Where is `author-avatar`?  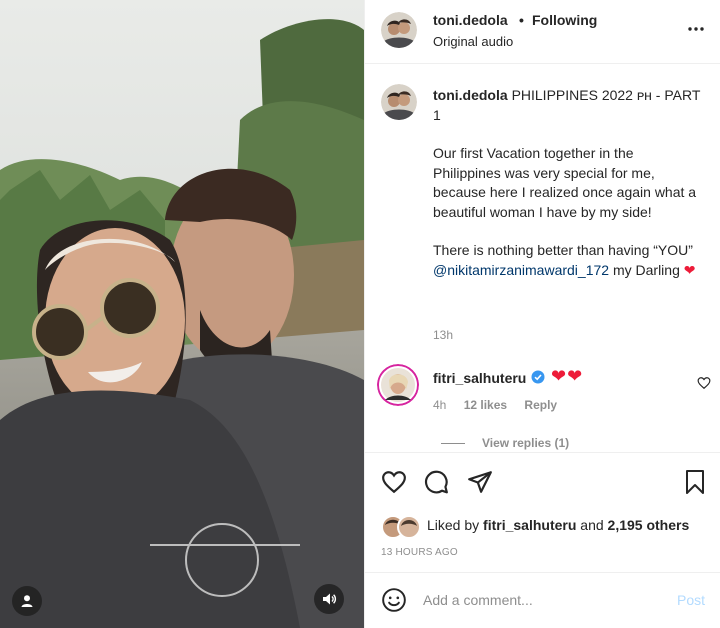
author-avatar is located at coordinates (399, 30).